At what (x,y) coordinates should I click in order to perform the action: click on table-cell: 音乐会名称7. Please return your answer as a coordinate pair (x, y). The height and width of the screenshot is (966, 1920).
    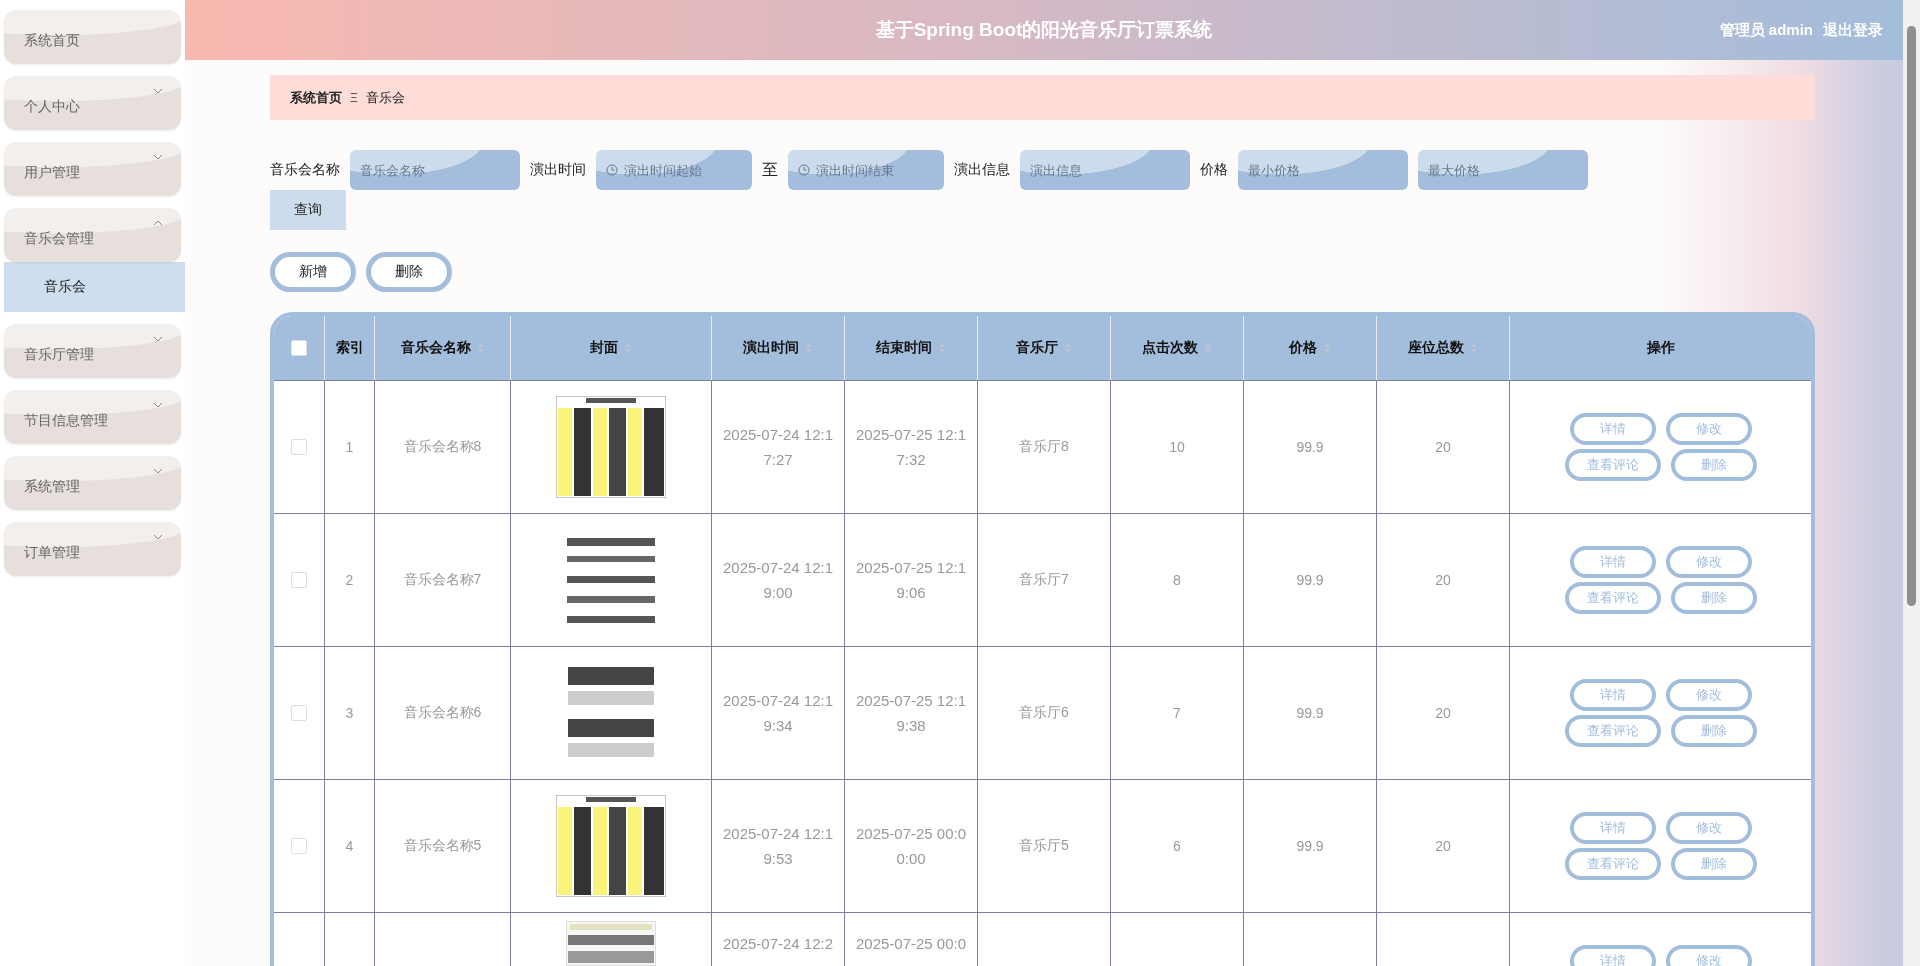
    Looking at the image, I should click on (442, 580).